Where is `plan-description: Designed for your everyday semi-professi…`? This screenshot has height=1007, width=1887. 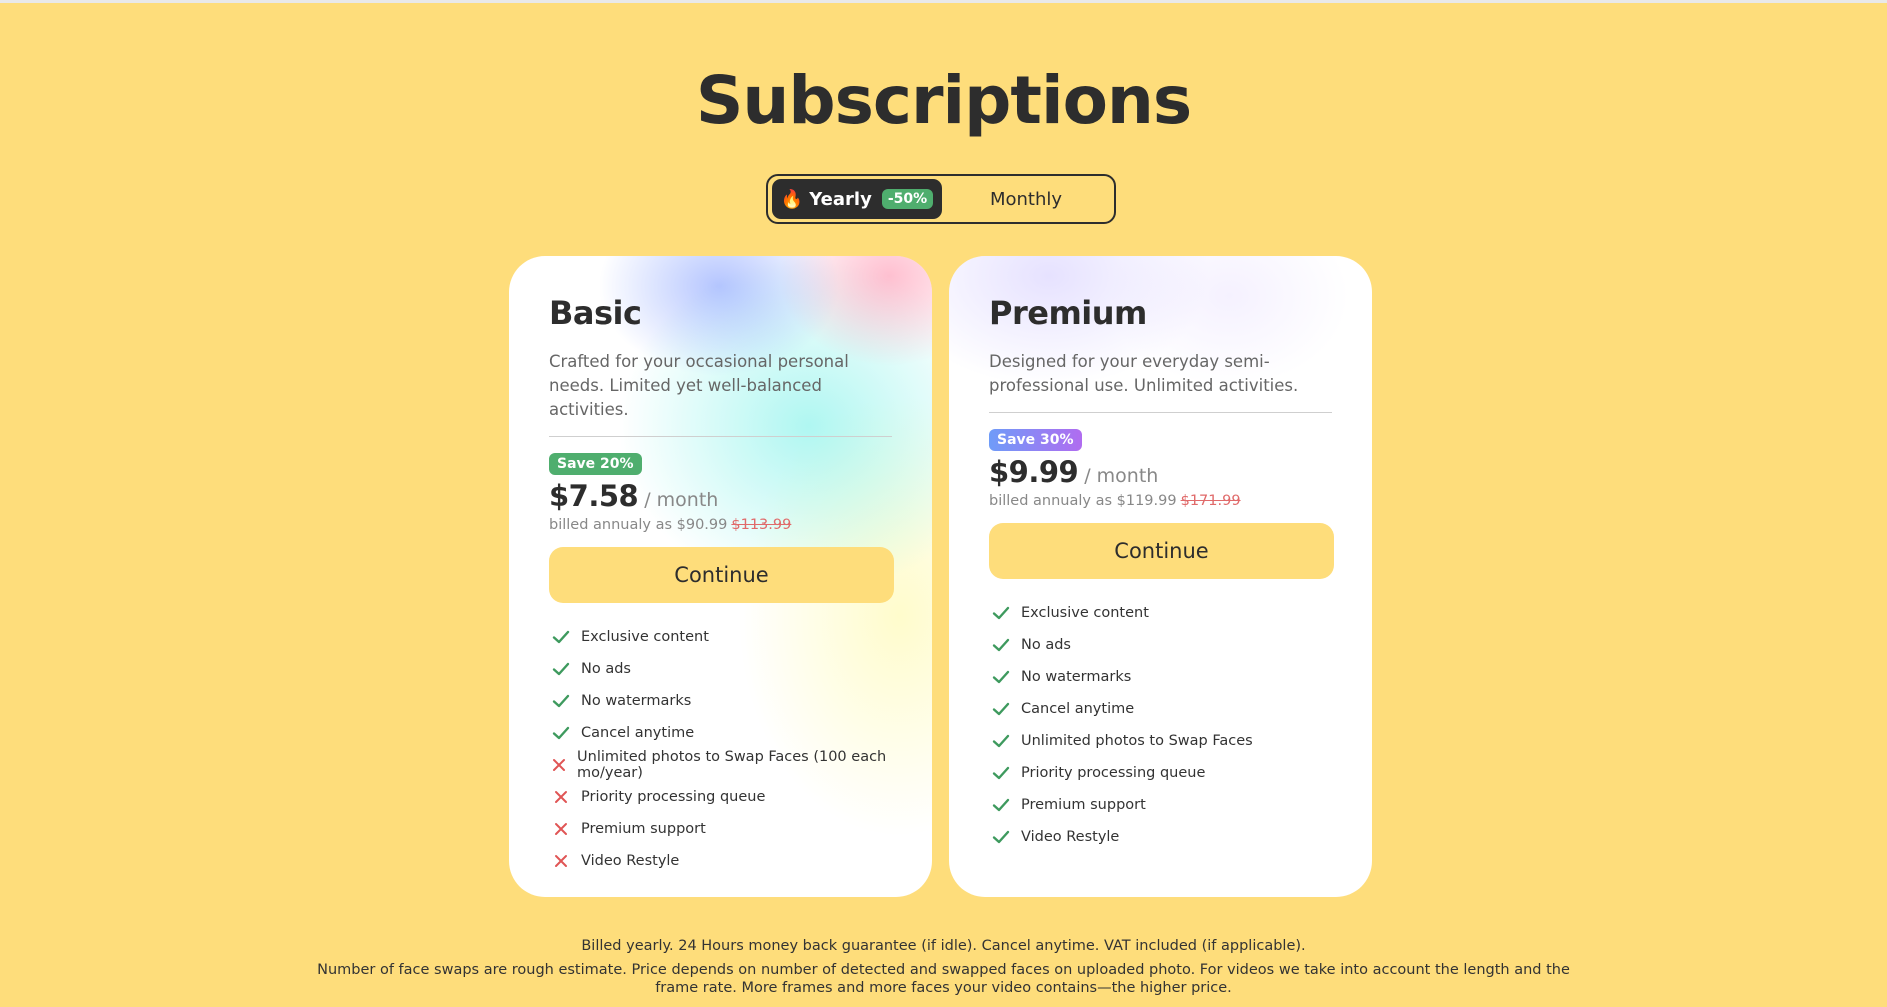 plan-description: Designed for your everyday semi-professi… is located at coordinates (1144, 373).